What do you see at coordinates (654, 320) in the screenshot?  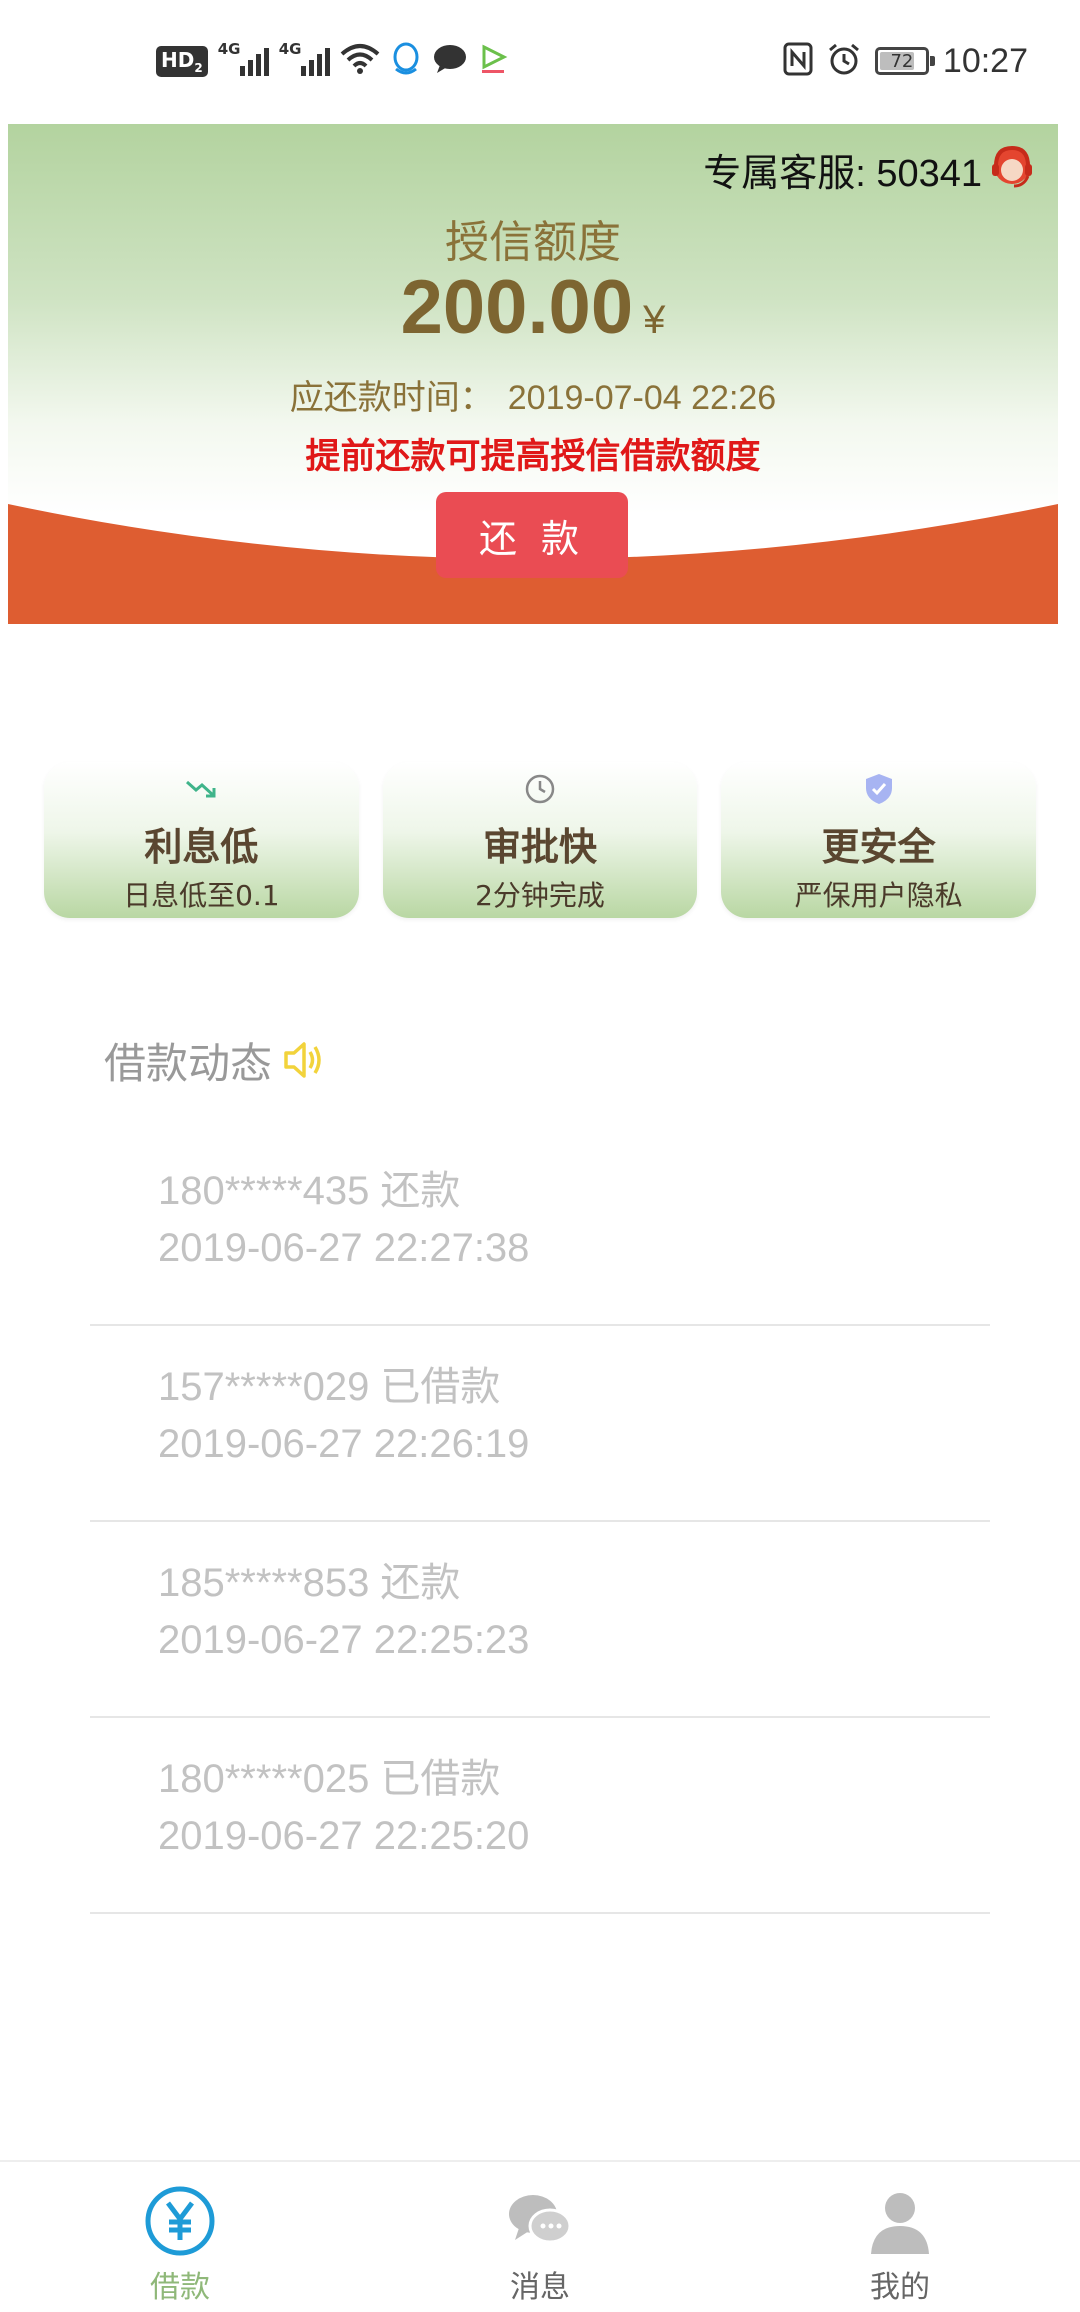 I see `currency-symbol: ¥` at bounding box center [654, 320].